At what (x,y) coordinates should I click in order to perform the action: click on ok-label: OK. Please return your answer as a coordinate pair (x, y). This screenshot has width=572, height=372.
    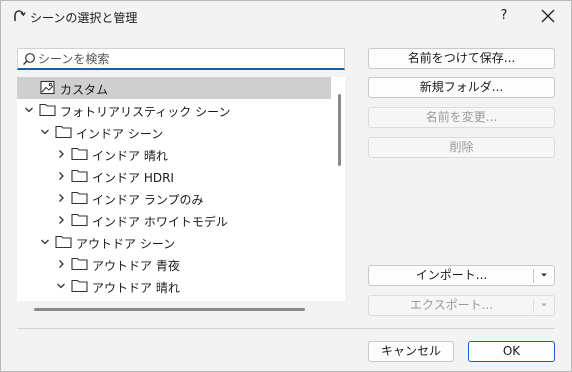
    Looking at the image, I should click on (511, 351).